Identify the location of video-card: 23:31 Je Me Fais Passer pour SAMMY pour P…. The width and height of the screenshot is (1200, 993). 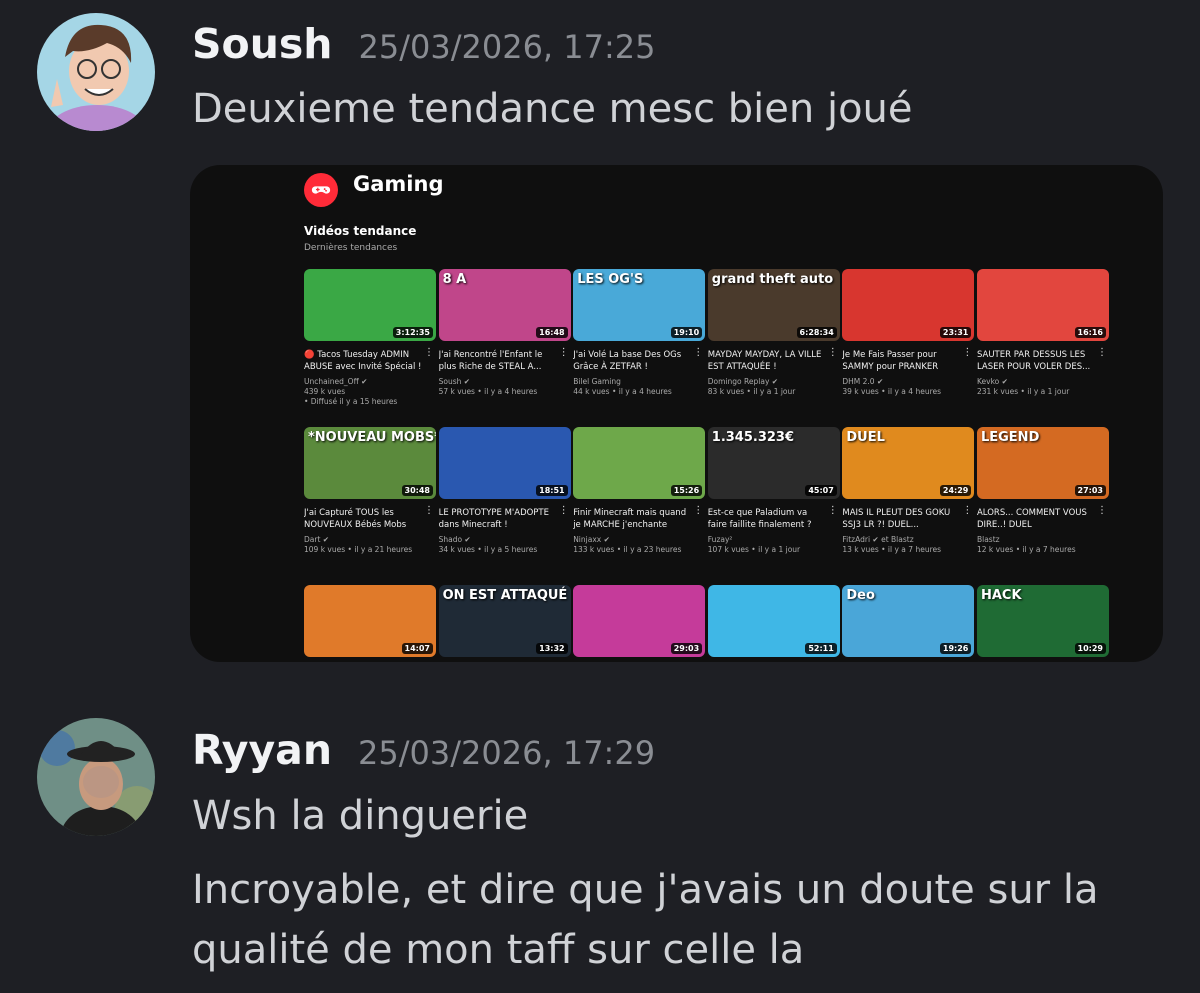
(908, 348).